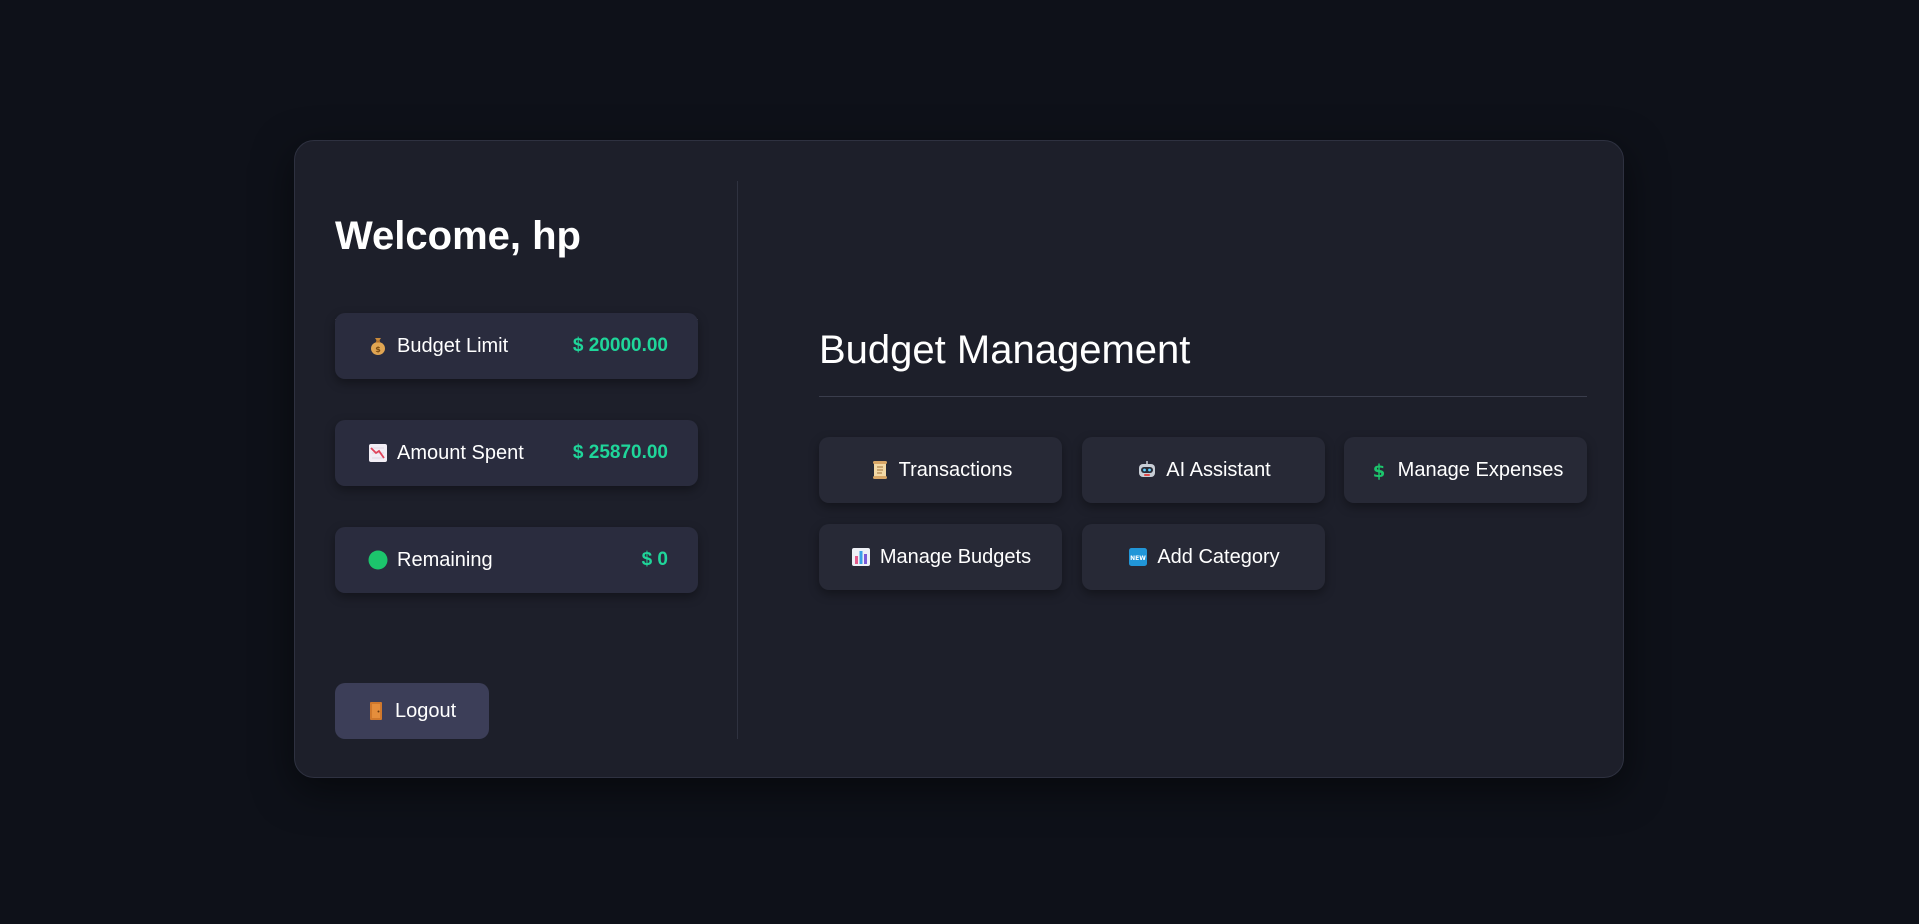 The height and width of the screenshot is (924, 1919). What do you see at coordinates (378, 453) in the screenshot?
I see `chart-decreasing-icon` at bounding box center [378, 453].